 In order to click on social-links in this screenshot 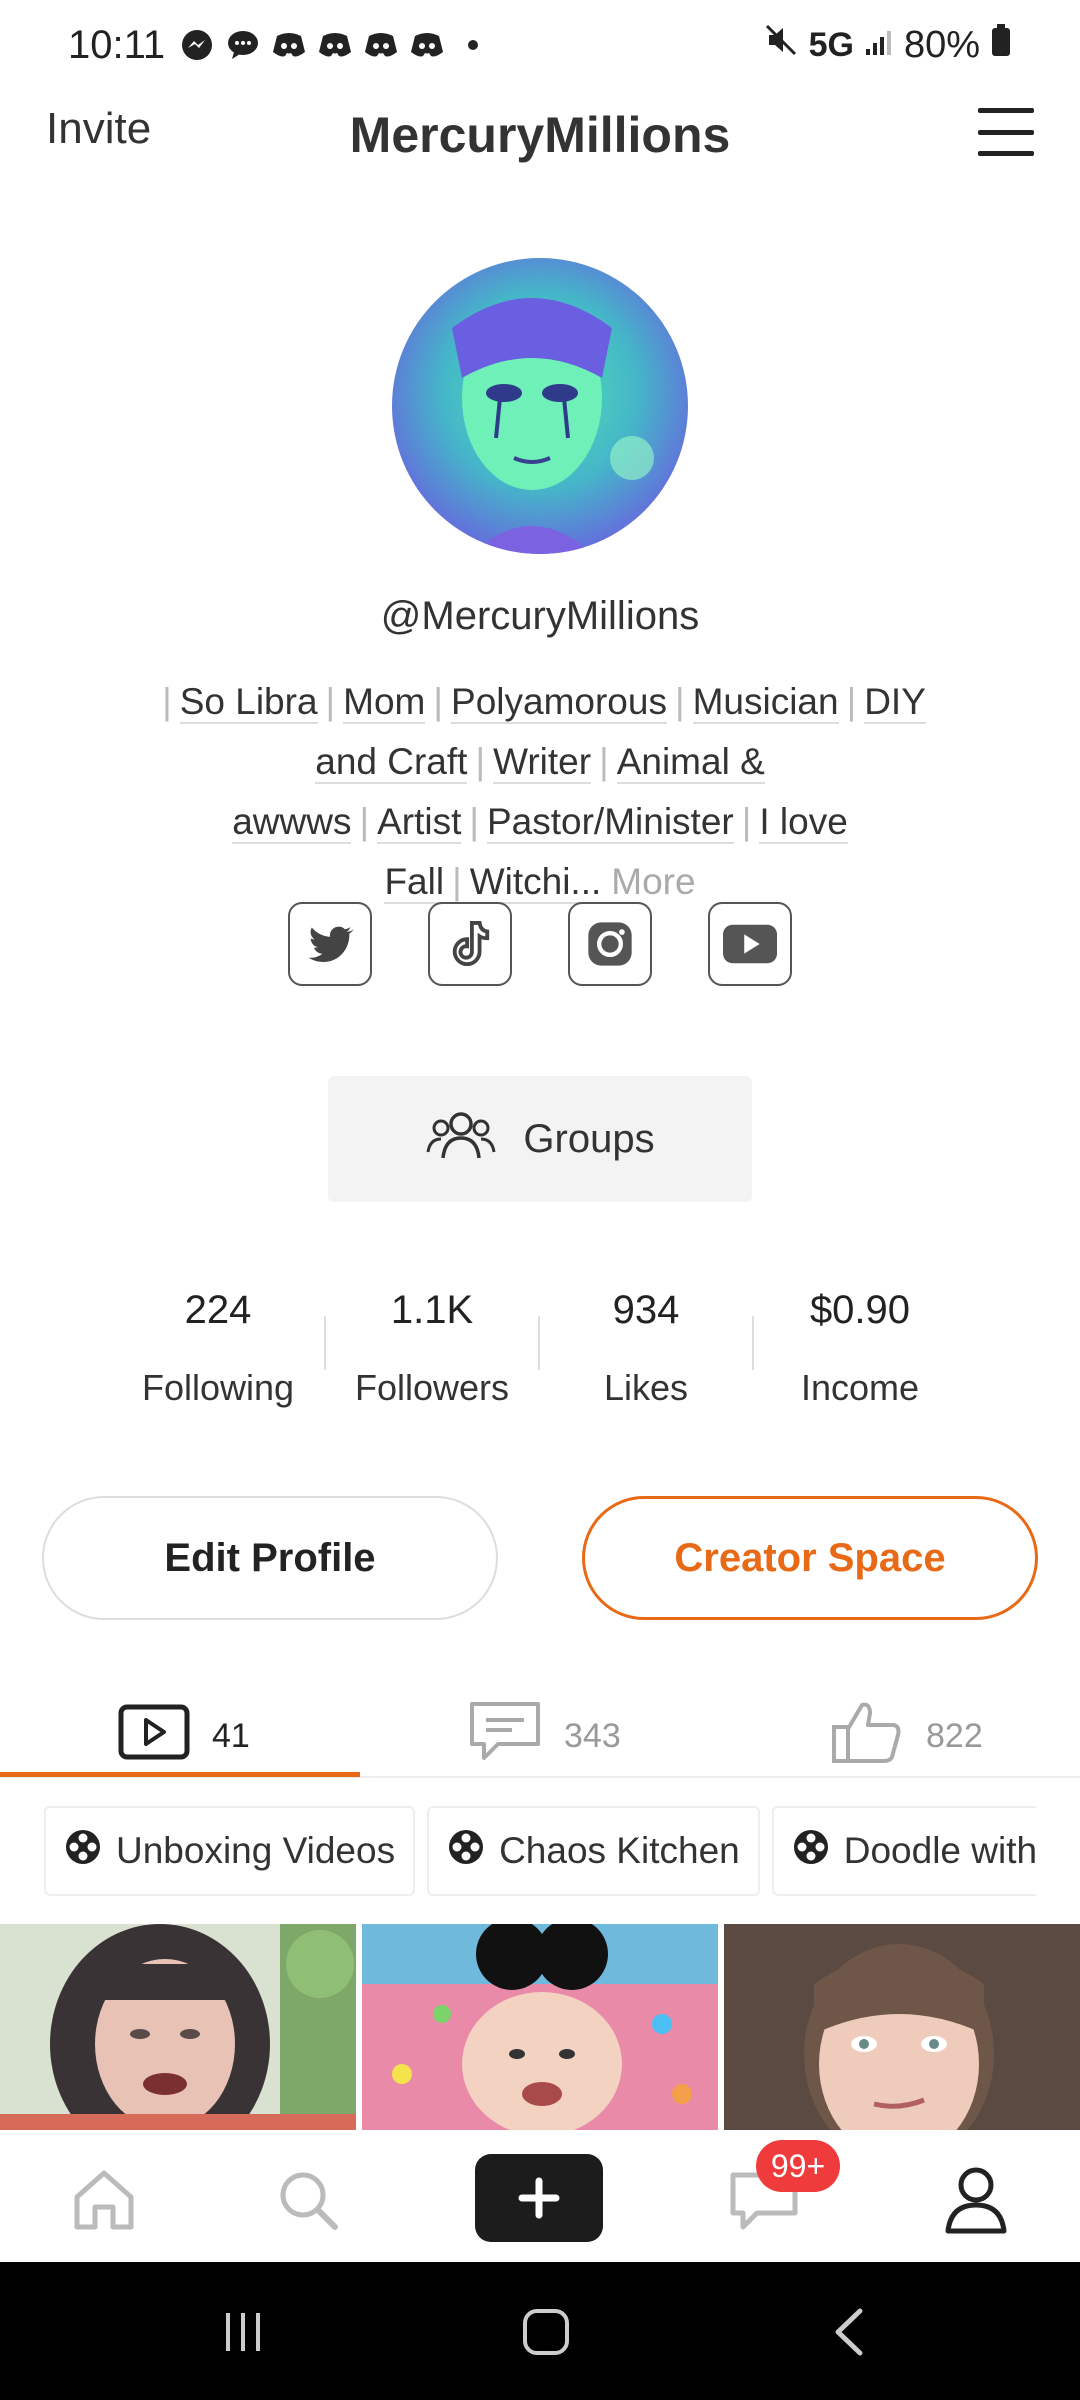, I will do `click(540, 944)`.